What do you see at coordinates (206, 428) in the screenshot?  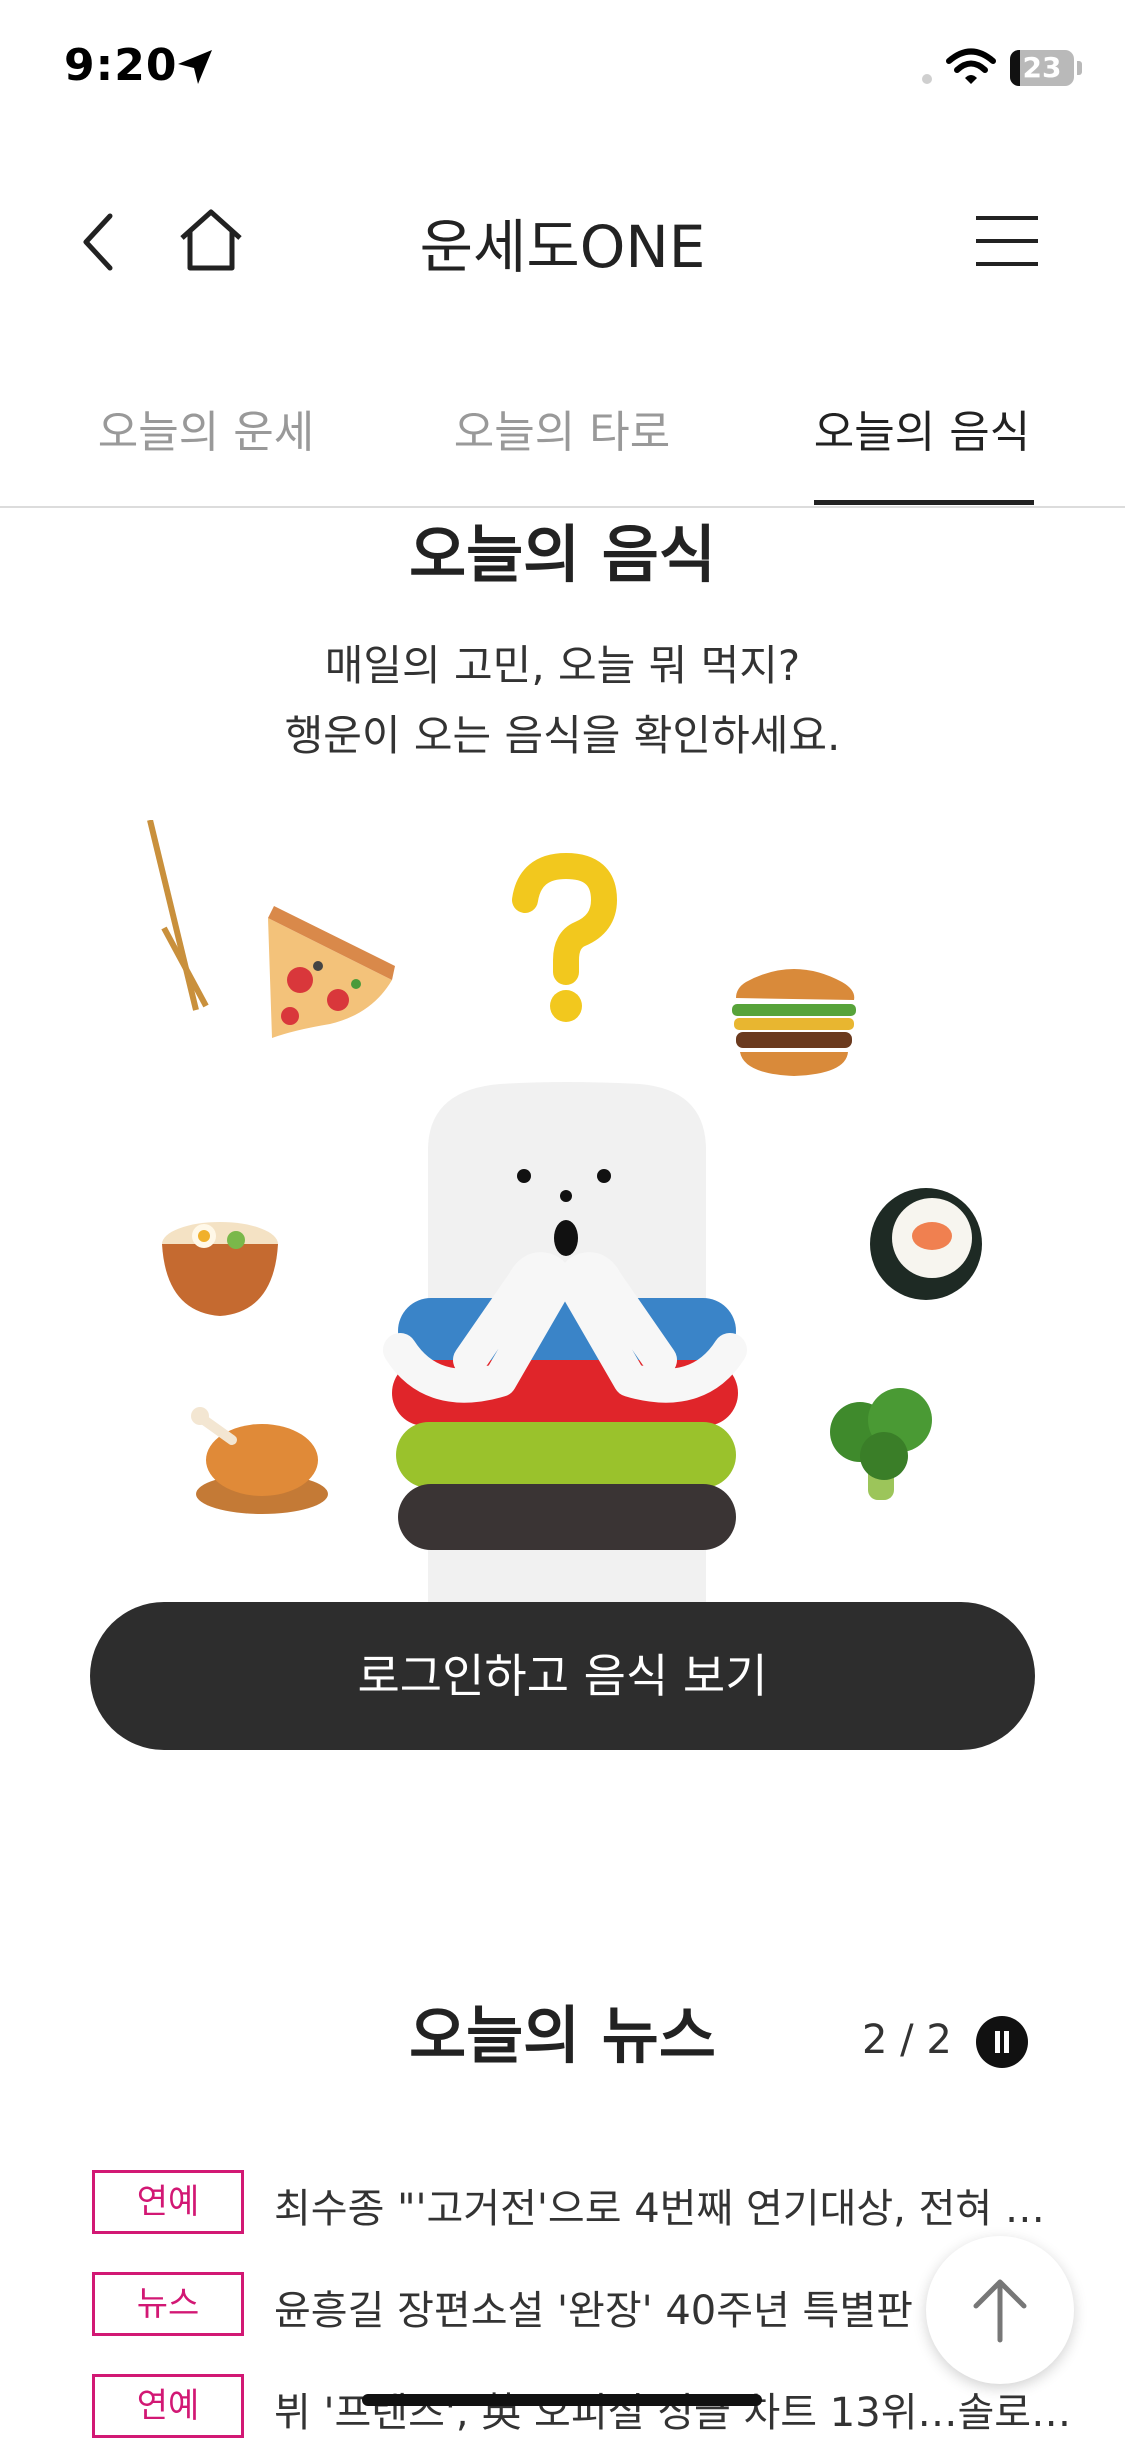 I see `tab-fortune: 오늘의 운세` at bounding box center [206, 428].